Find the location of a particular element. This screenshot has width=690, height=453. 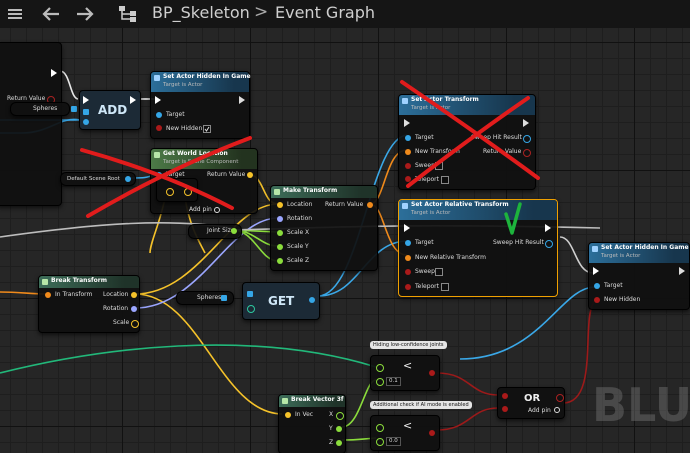

red-cross-set-actor-transform is located at coordinates (470, 134).